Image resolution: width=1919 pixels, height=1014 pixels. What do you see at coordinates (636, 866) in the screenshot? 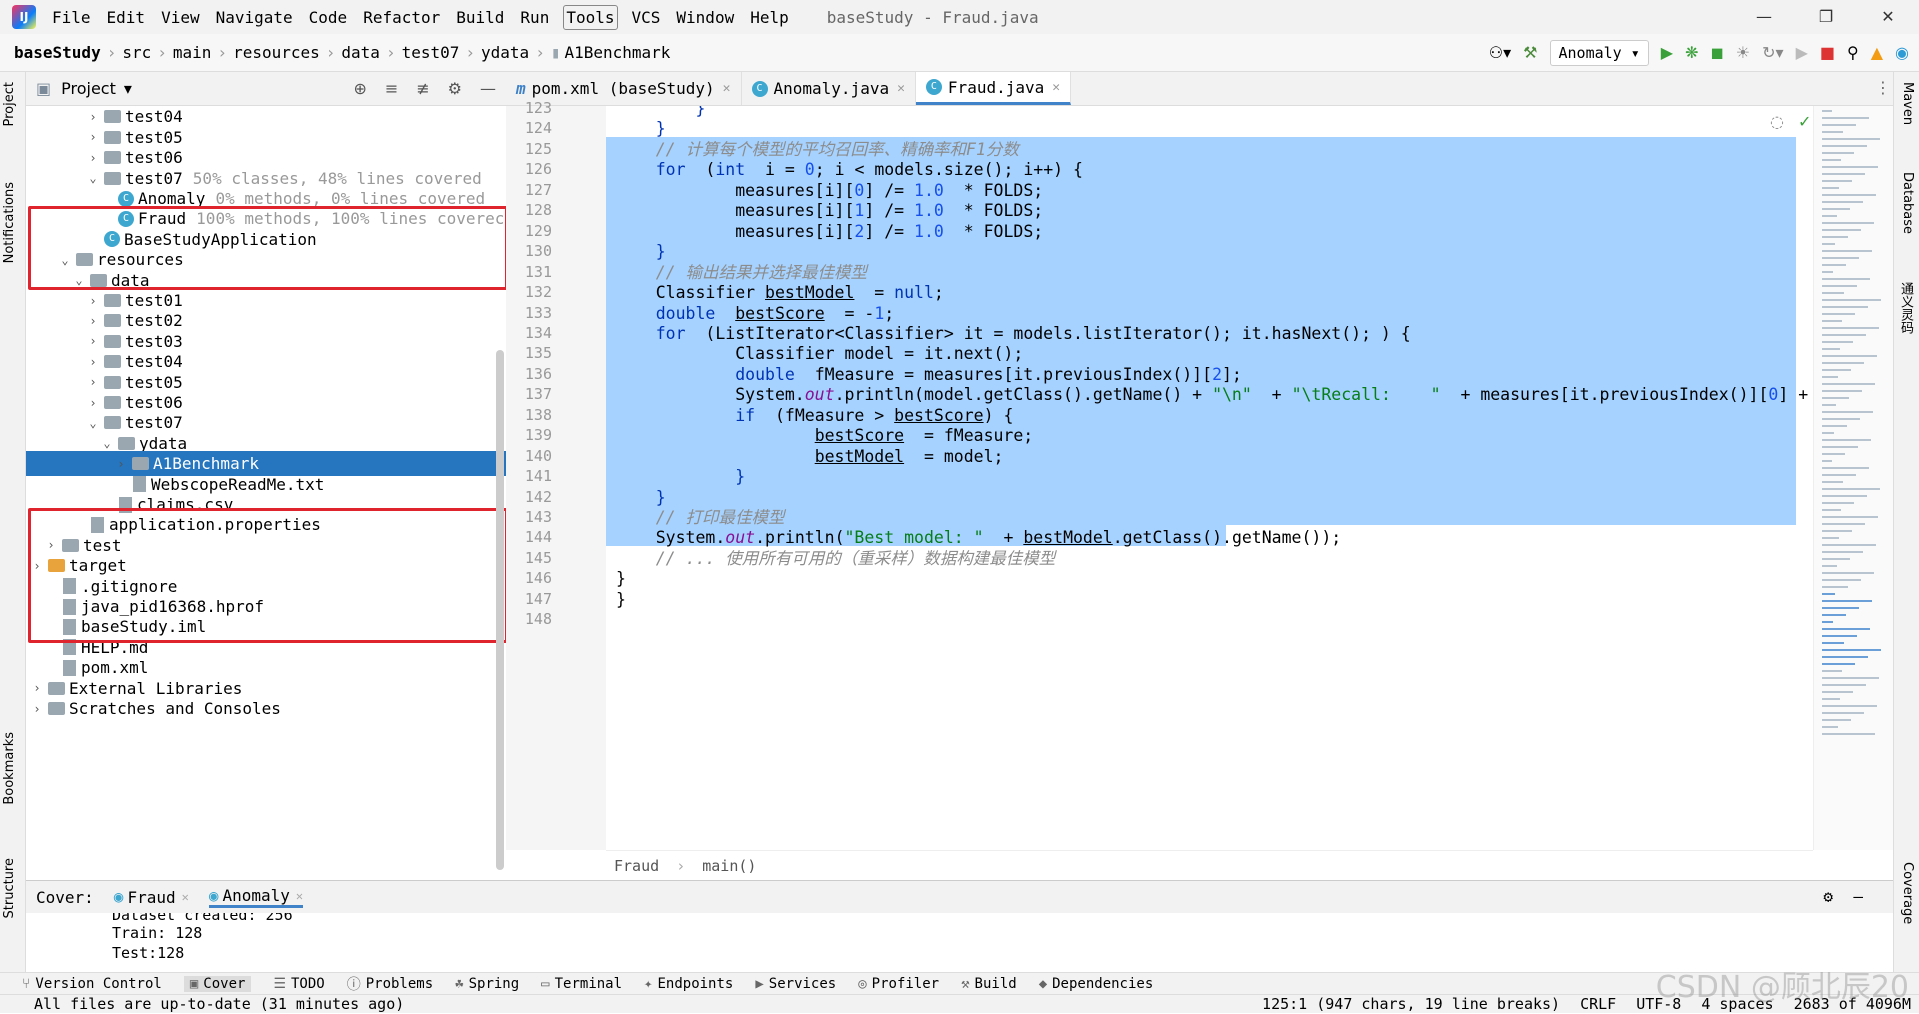
I see `crumb-class: Fraud` at bounding box center [636, 866].